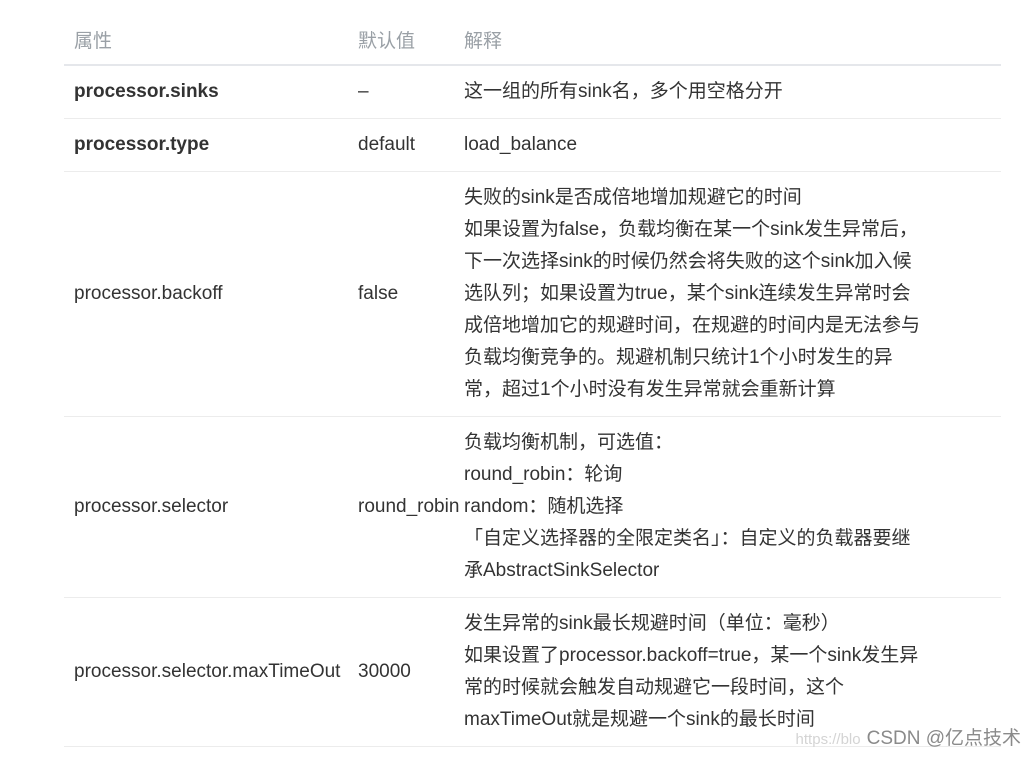  I want to click on description-line: 如果设置为false，负载均衡在某一个sink发生异常后，, so click(691, 229).